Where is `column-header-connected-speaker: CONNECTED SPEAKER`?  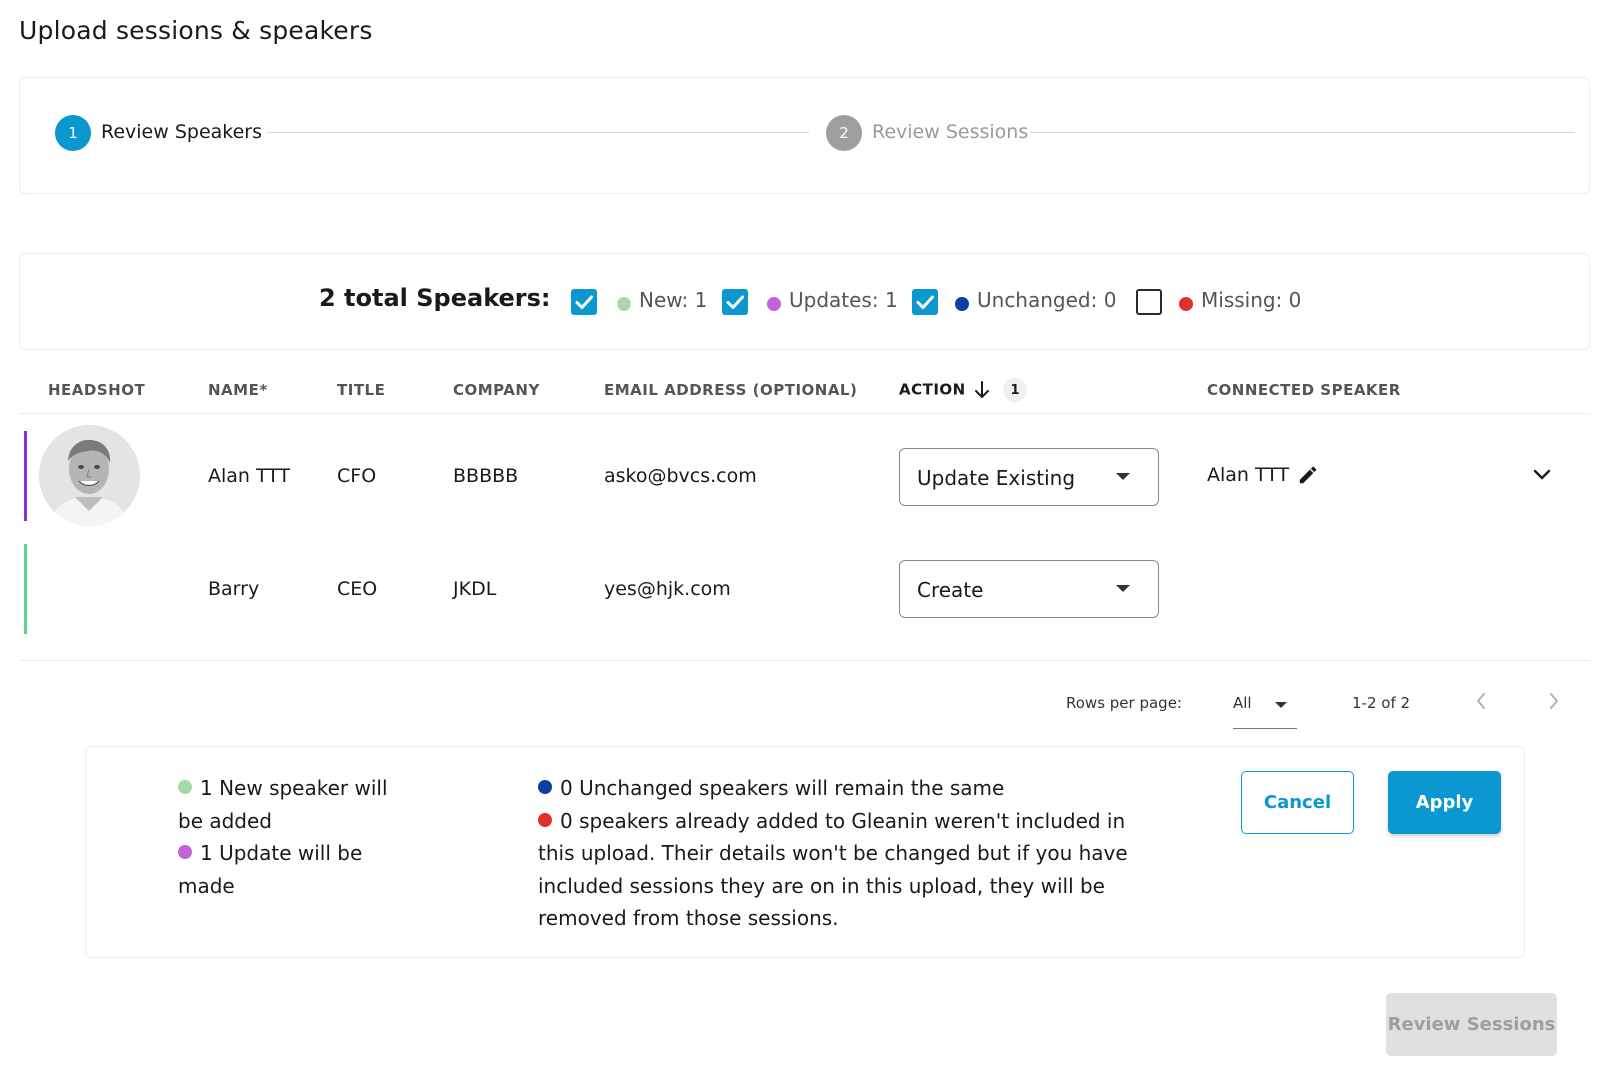 column-header-connected-speaker: CONNECTED SPEAKER is located at coordinates (1304, 390).